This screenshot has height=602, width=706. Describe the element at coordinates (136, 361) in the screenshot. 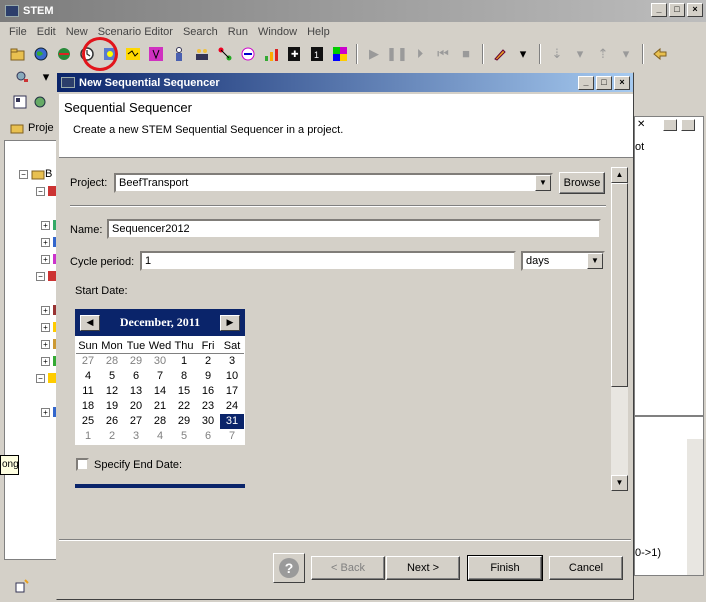

I see `calendar-day: 29` at that location.